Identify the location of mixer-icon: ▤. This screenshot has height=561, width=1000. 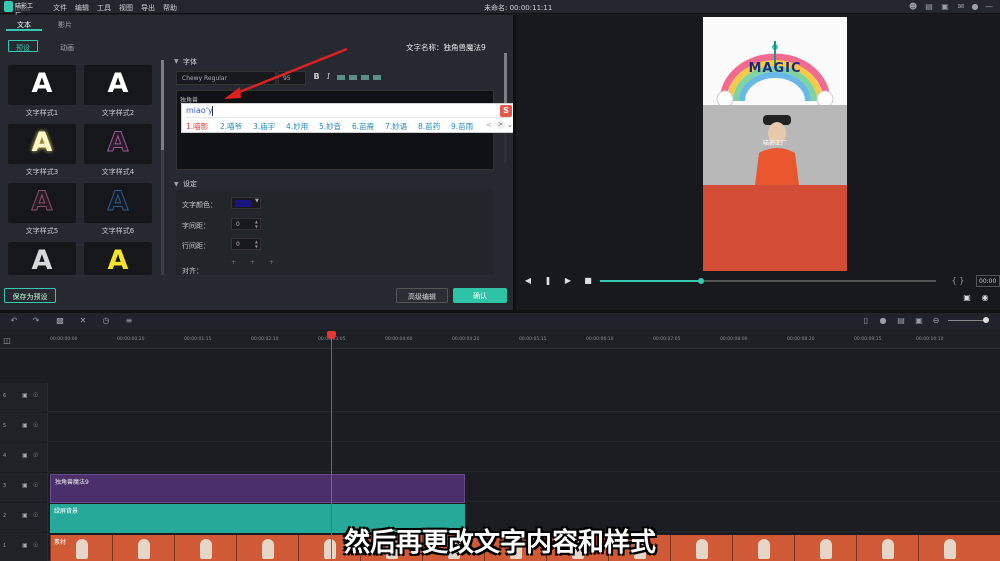
(901, 321).